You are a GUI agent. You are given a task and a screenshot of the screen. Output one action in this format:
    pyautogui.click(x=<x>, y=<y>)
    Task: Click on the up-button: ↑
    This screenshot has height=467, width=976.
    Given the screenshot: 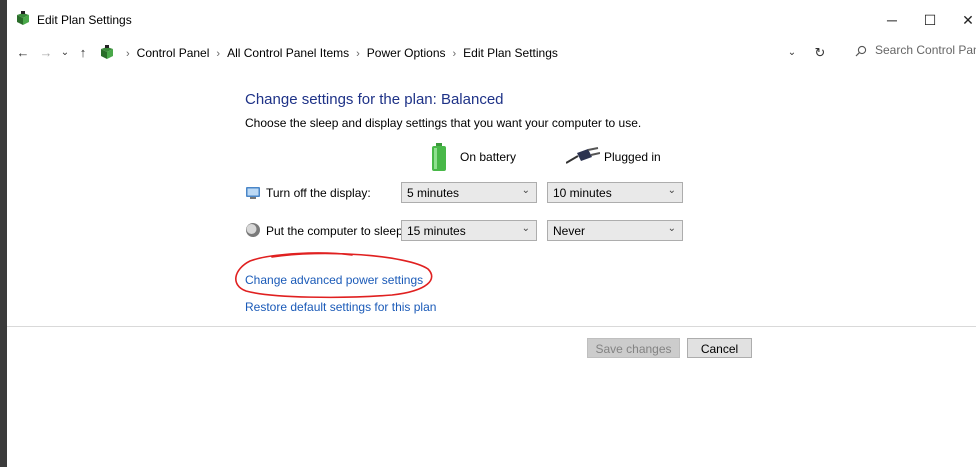 What is the action you would take?
    pyautogui.click(x=83, y=53)
    